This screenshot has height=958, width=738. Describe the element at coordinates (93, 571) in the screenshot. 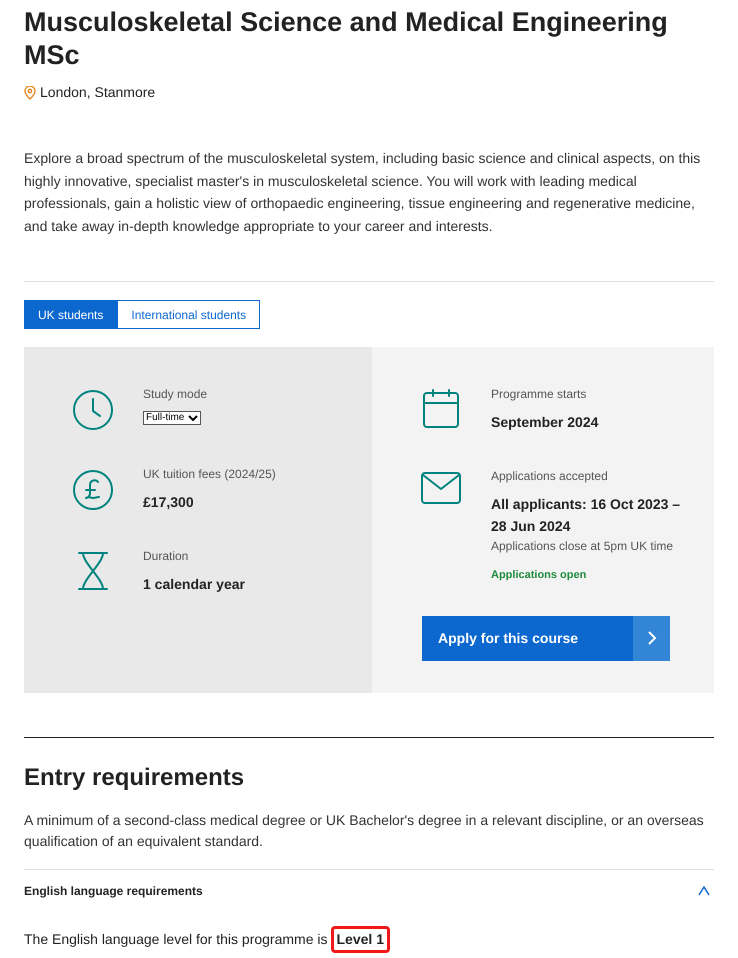

I see `hourglass-icon` at that location.